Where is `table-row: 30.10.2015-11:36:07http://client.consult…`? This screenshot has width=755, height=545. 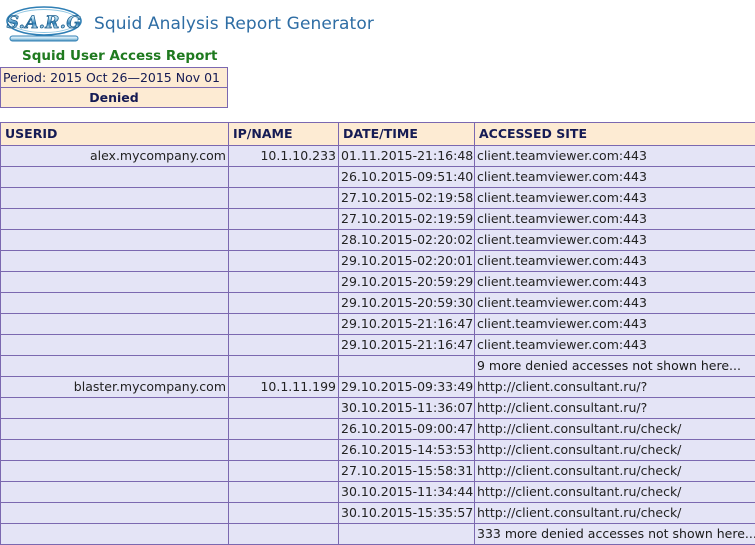
table-row: 30.10.2015-11:36:07http://client.consult… is located at coordinates (378, 408).